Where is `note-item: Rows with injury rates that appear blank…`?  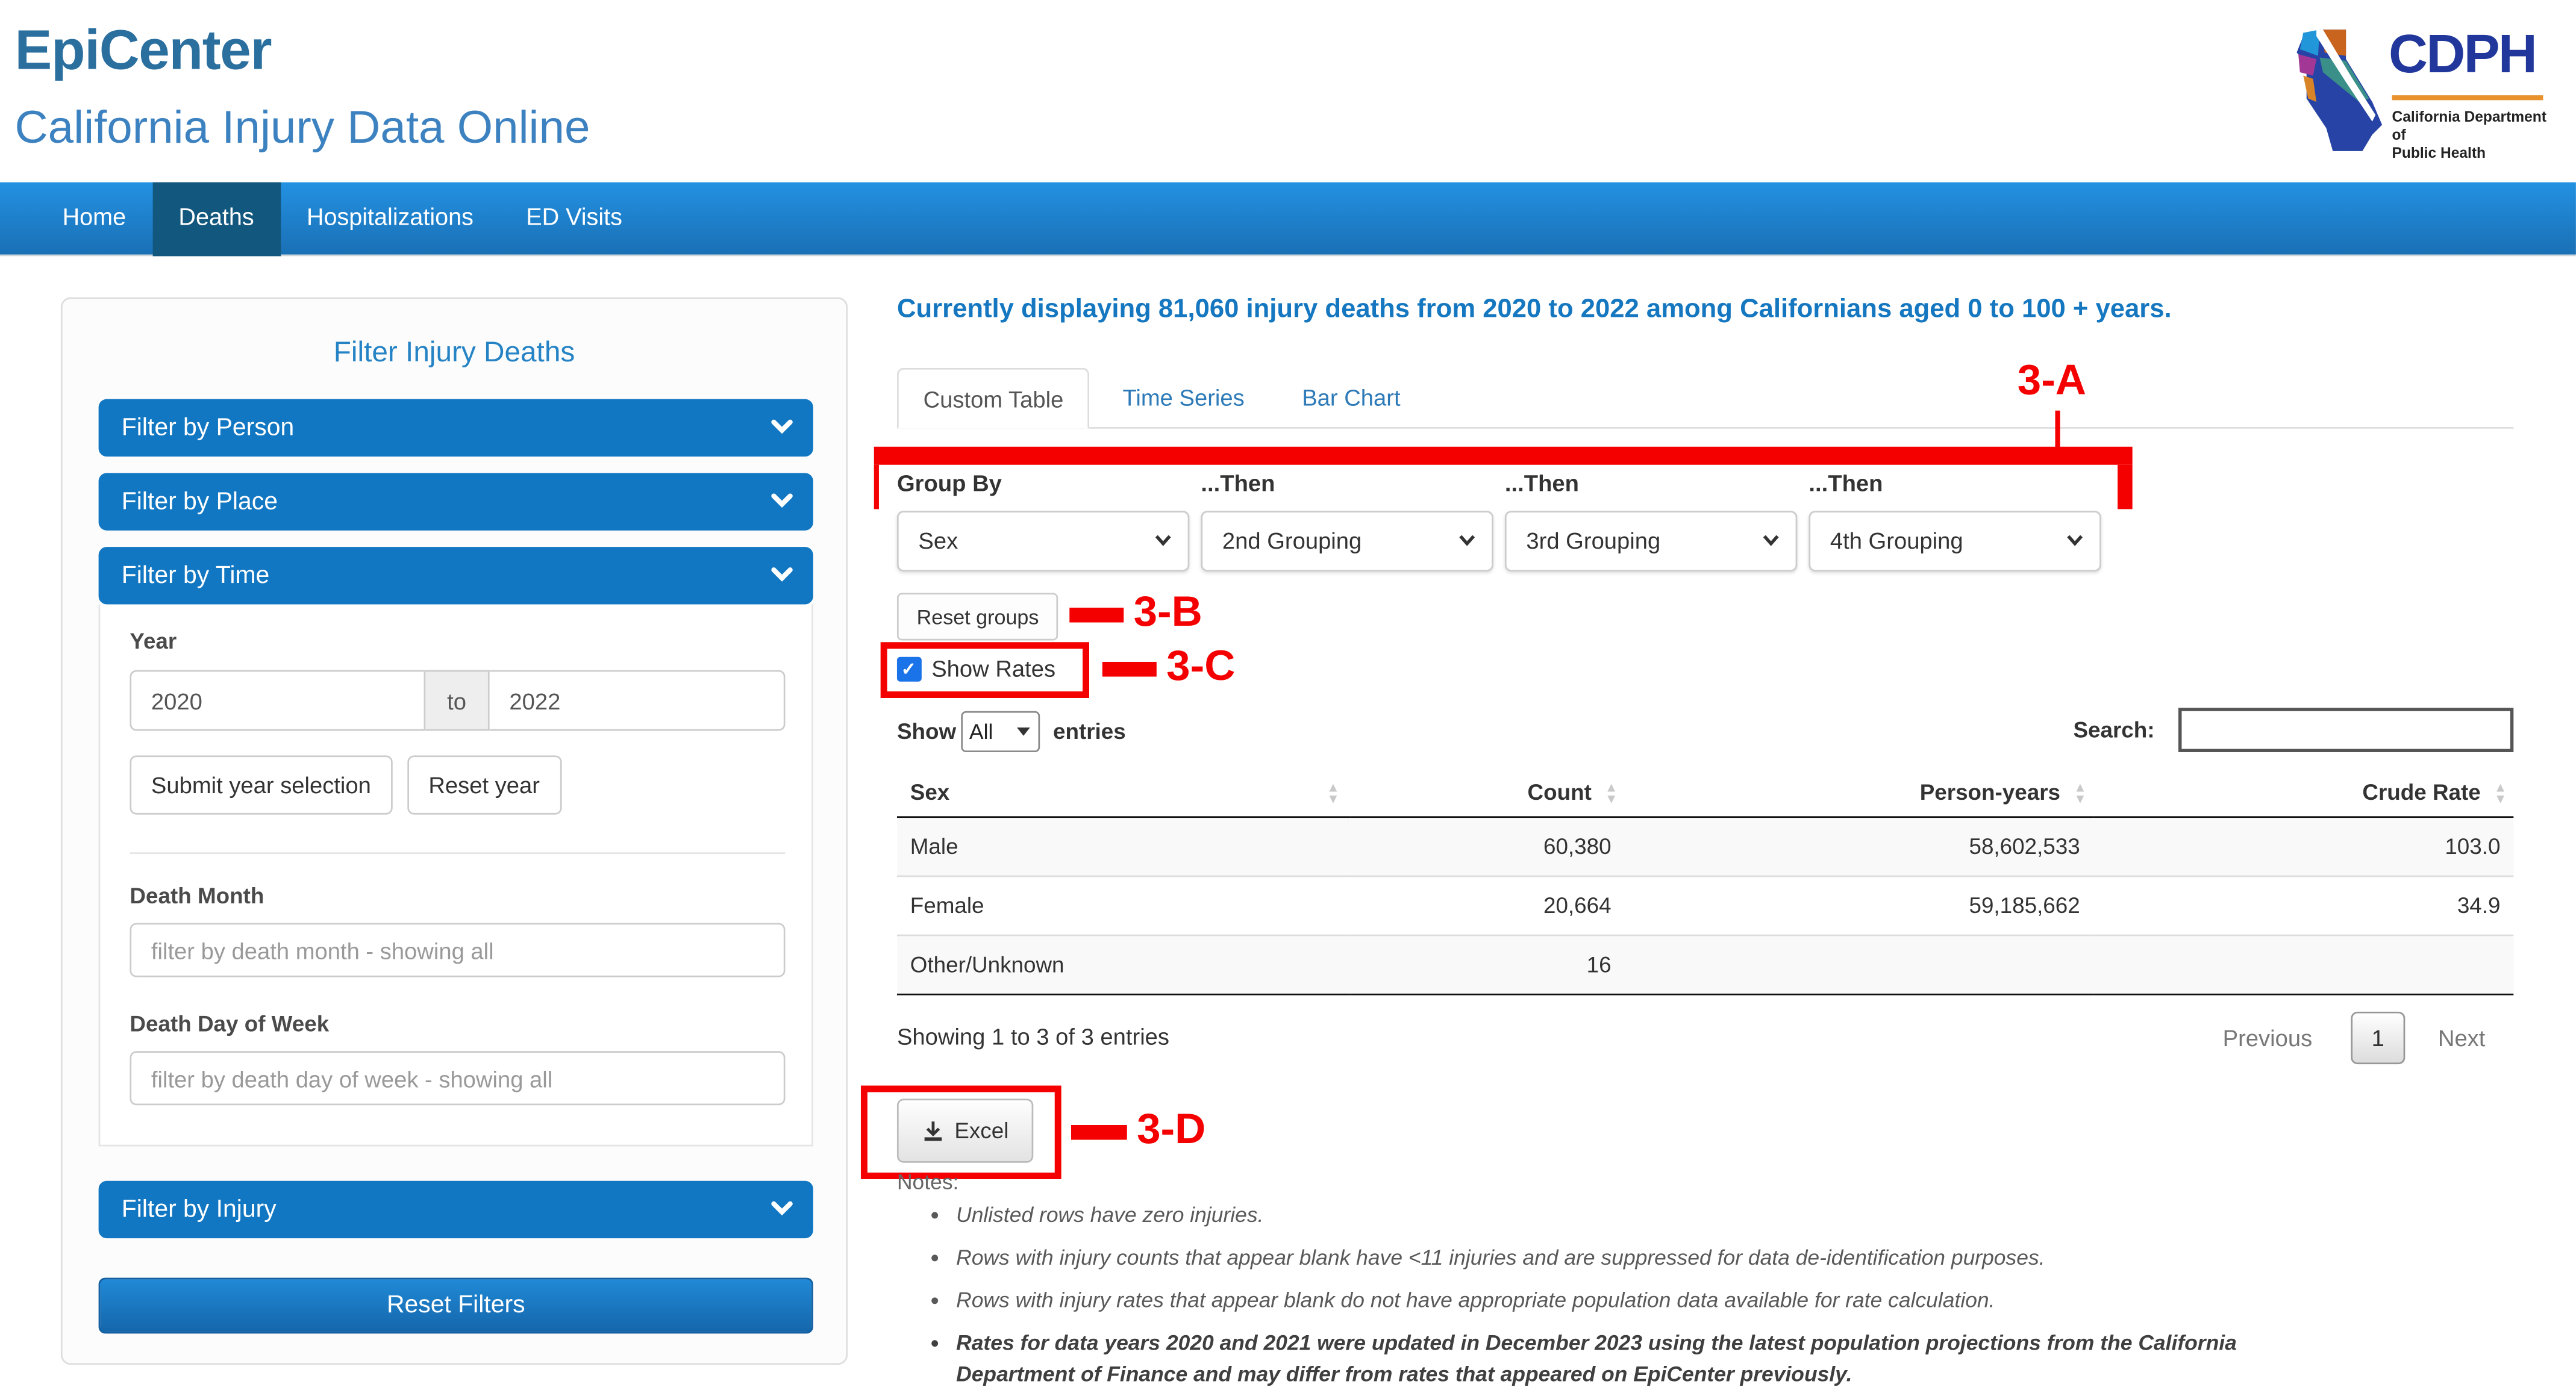
note-item: Rows with injury rates that appear blank… is located at coordinates (1654, 1300).